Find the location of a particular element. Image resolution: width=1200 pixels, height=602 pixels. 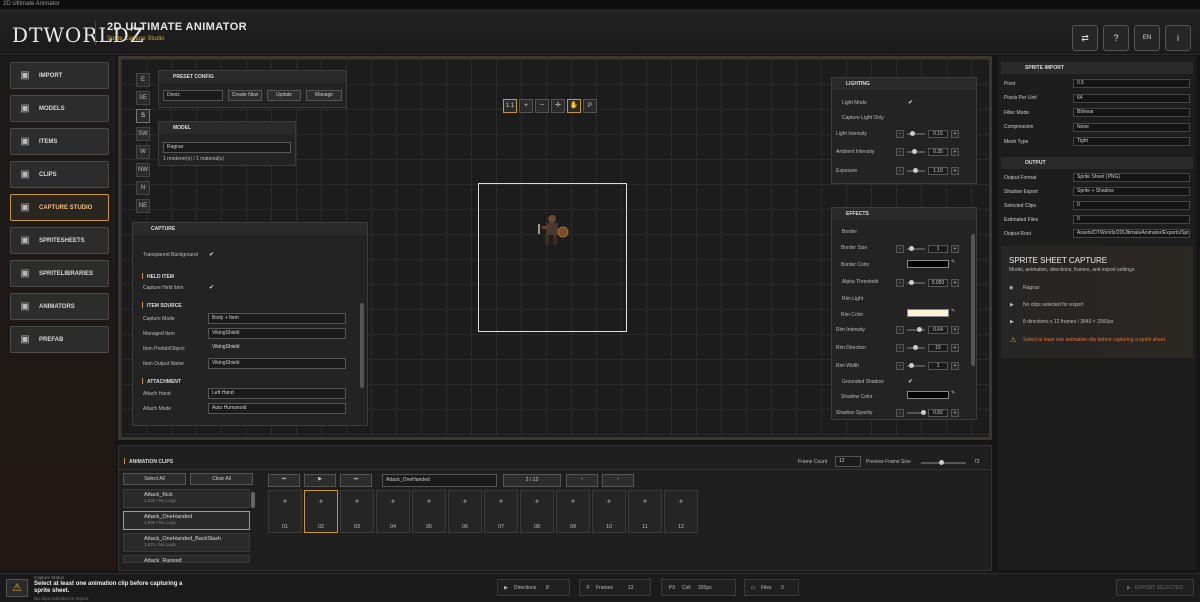

clear-all-button: Clear All is located at coordinates (221, 479).